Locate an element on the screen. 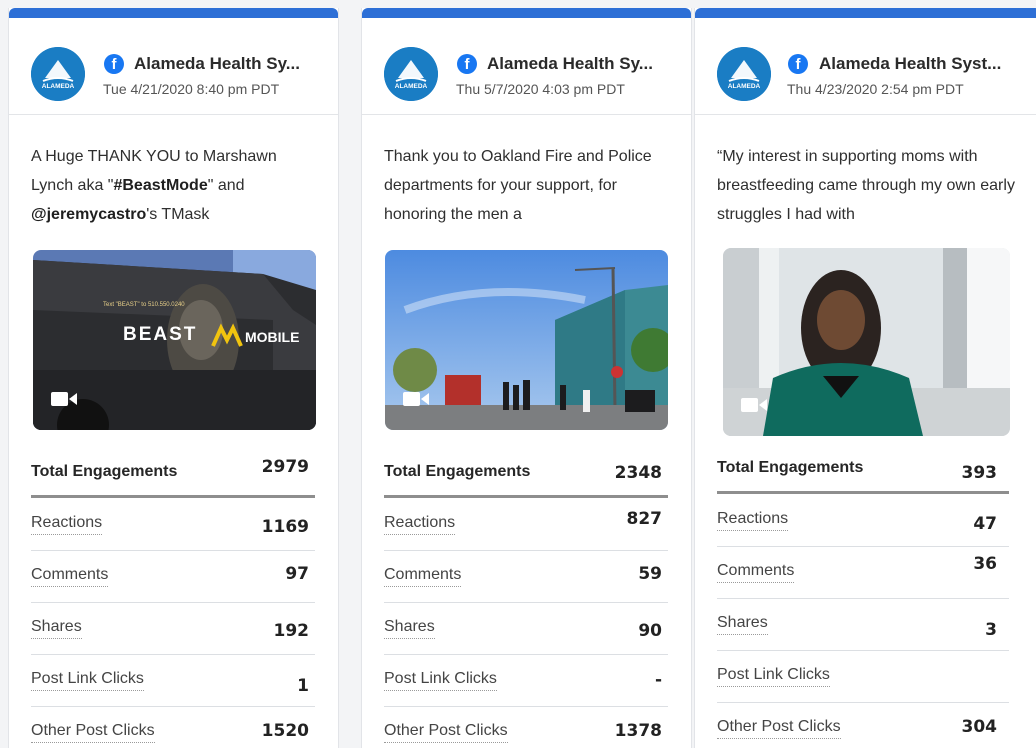 This screenshot has width=1036, height=748. post-date: Thu 4/23/2020 2:54 pm PDT is located at coordinates (875, 89).